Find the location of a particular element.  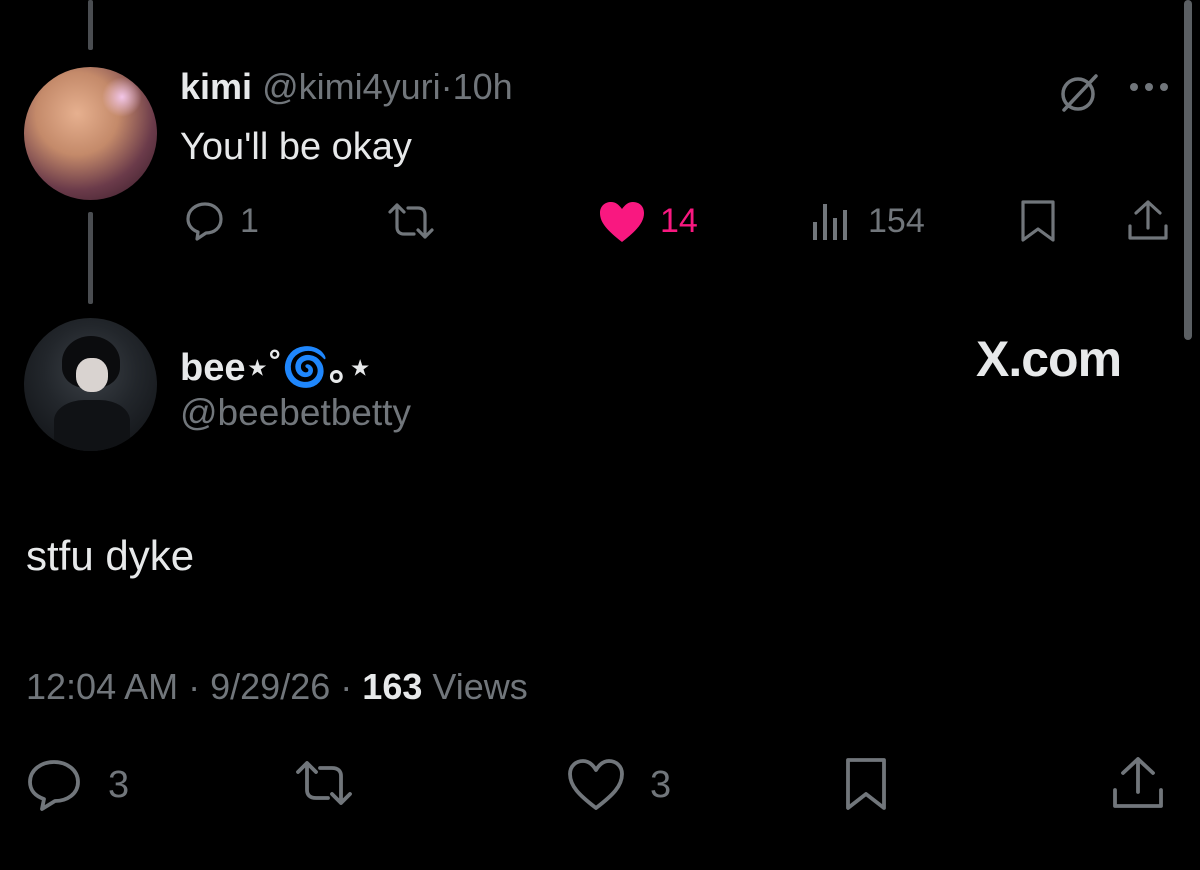

avatar-bee is located at coordinates (90, 384).